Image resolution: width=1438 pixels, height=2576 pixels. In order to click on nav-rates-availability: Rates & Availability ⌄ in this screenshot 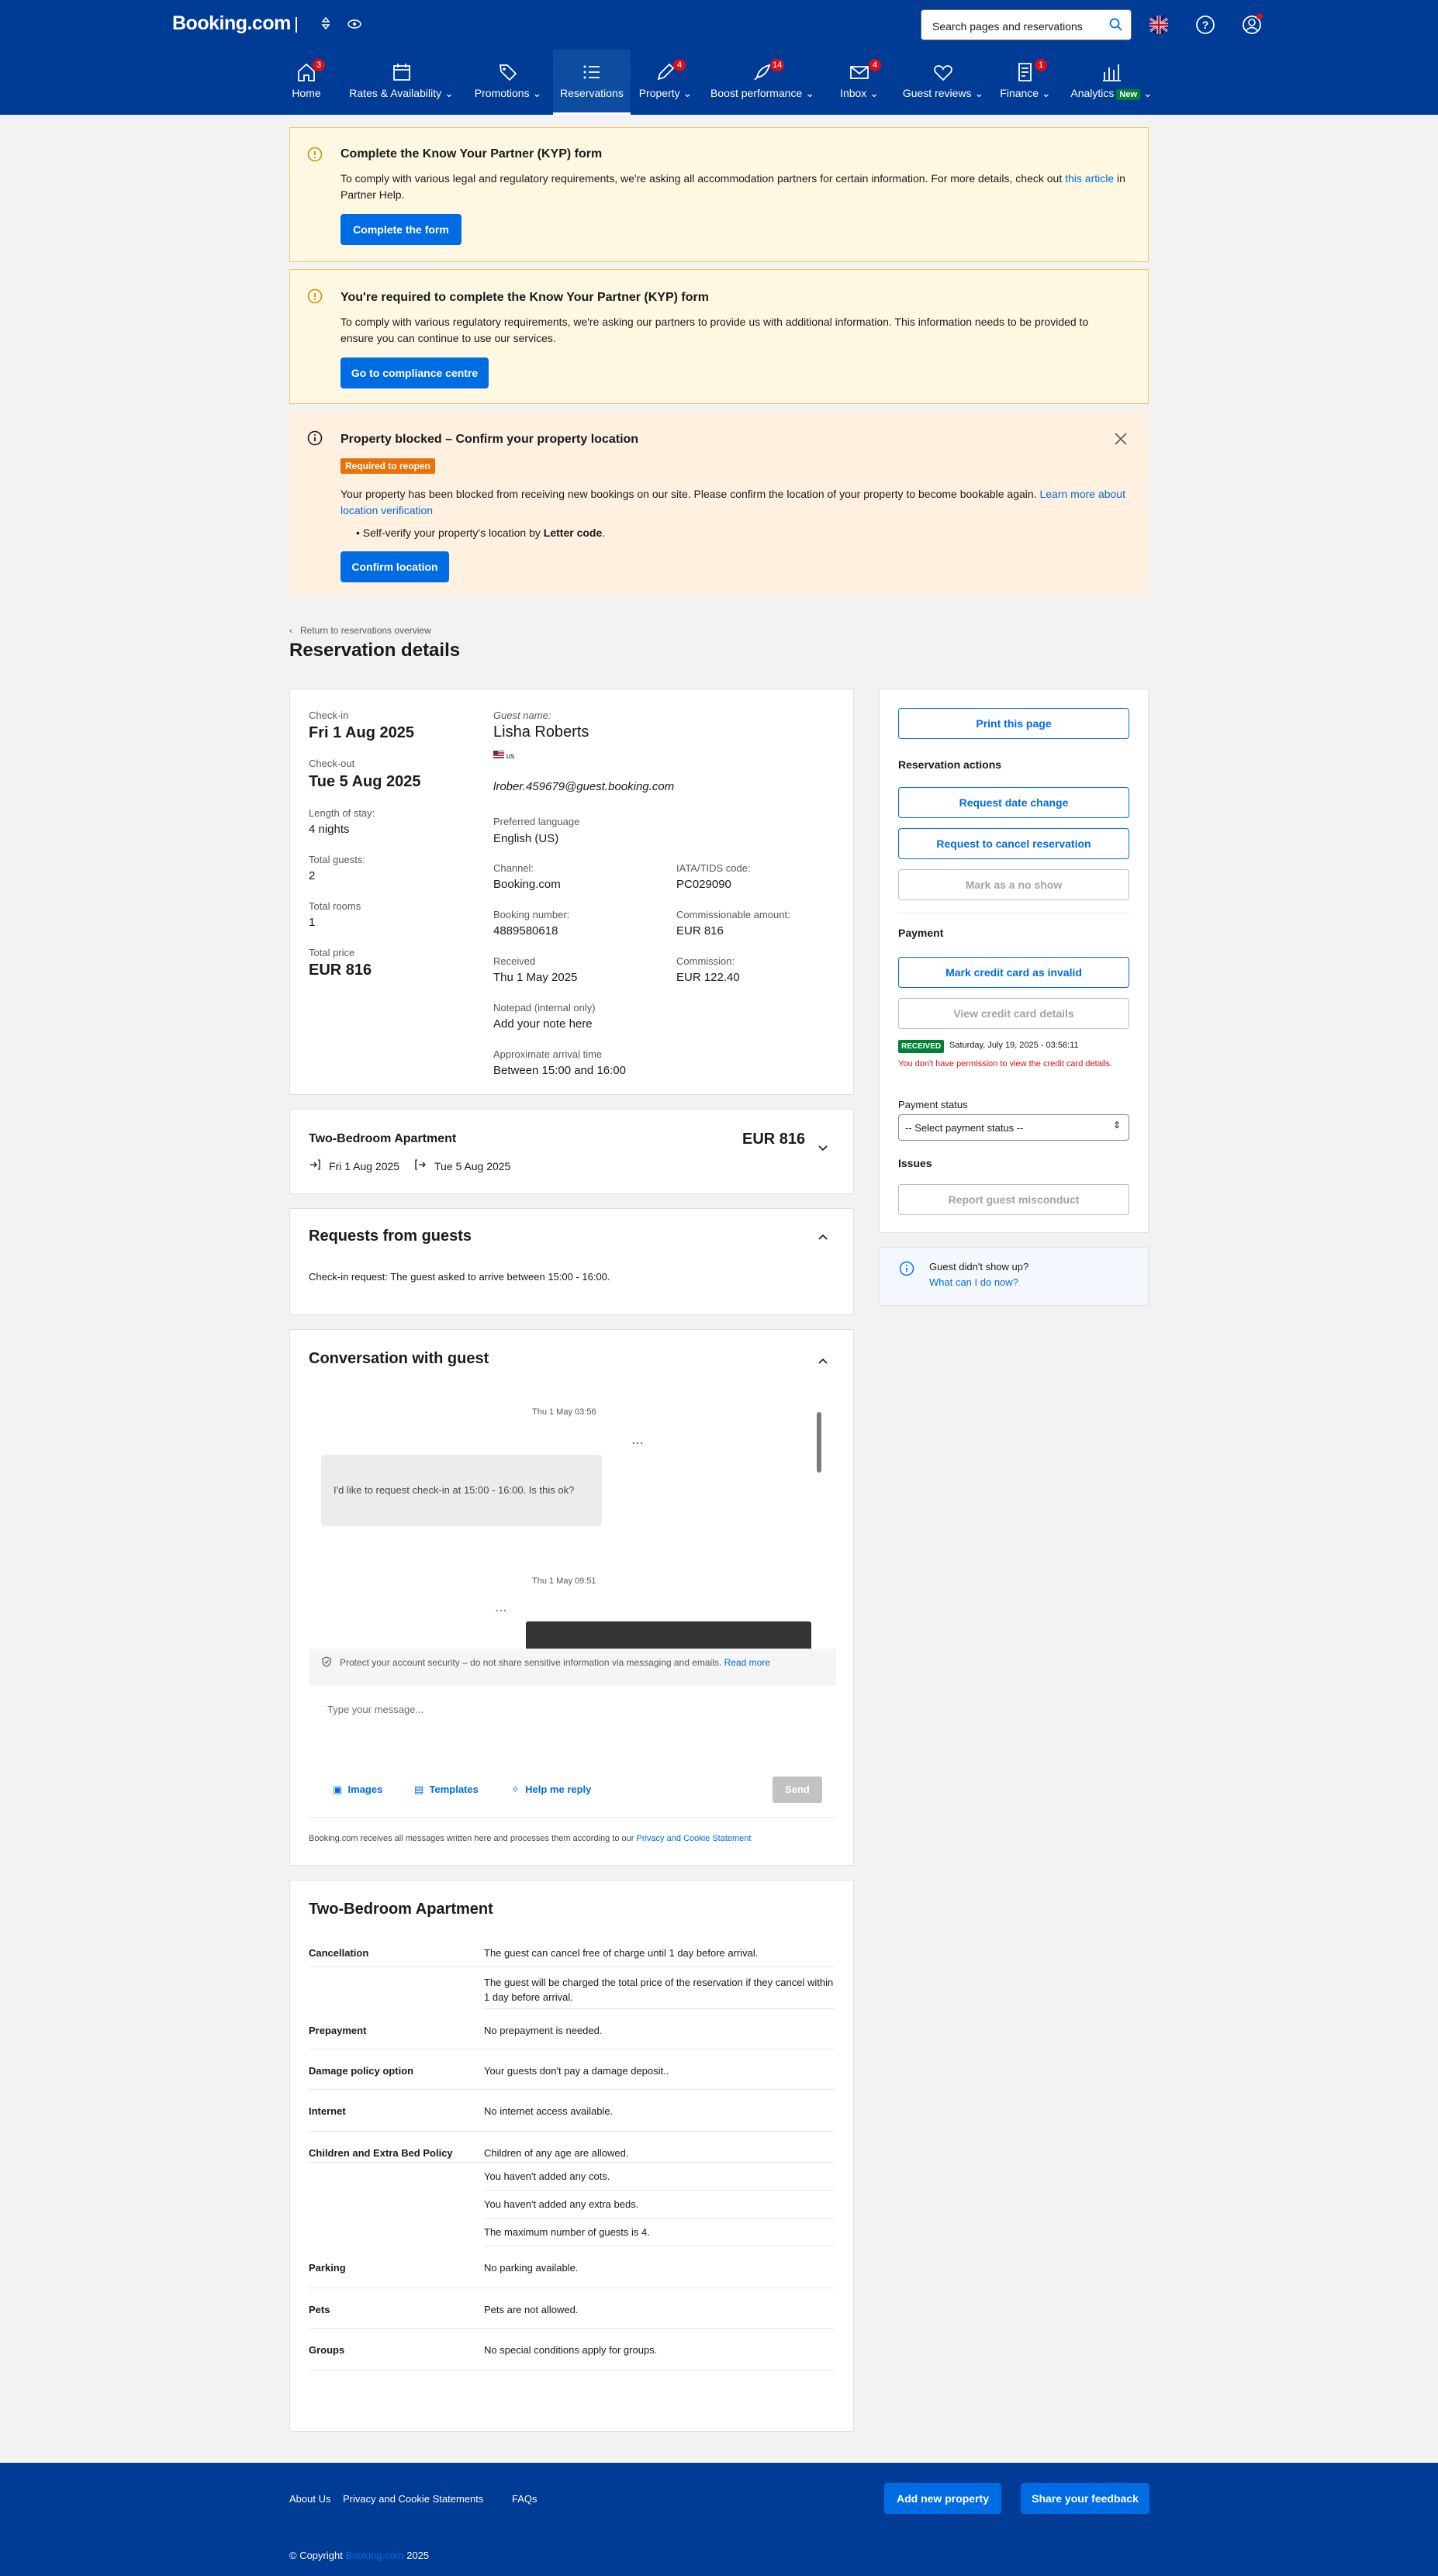, I will do `click(401, 82)`.